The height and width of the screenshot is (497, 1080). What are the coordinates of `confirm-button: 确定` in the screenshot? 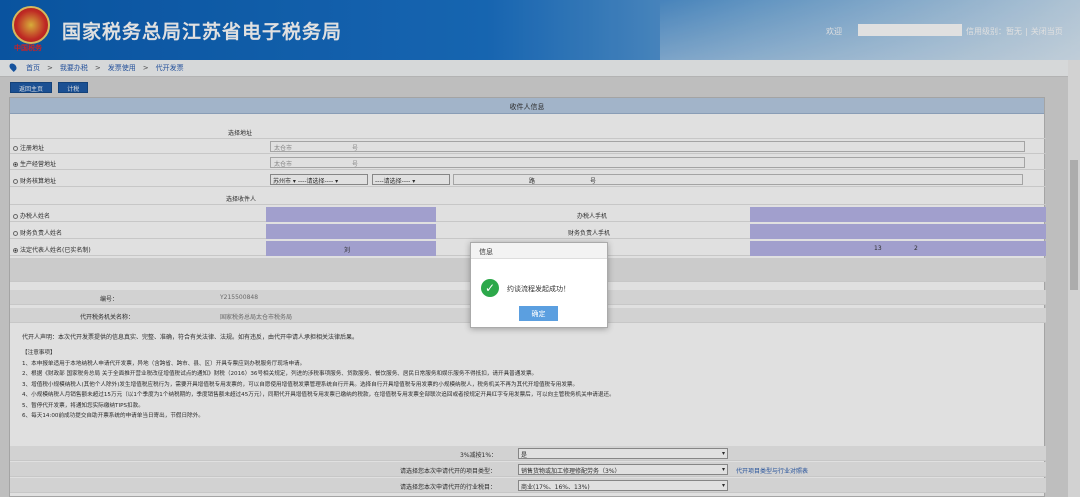 It's located at (538, 313).